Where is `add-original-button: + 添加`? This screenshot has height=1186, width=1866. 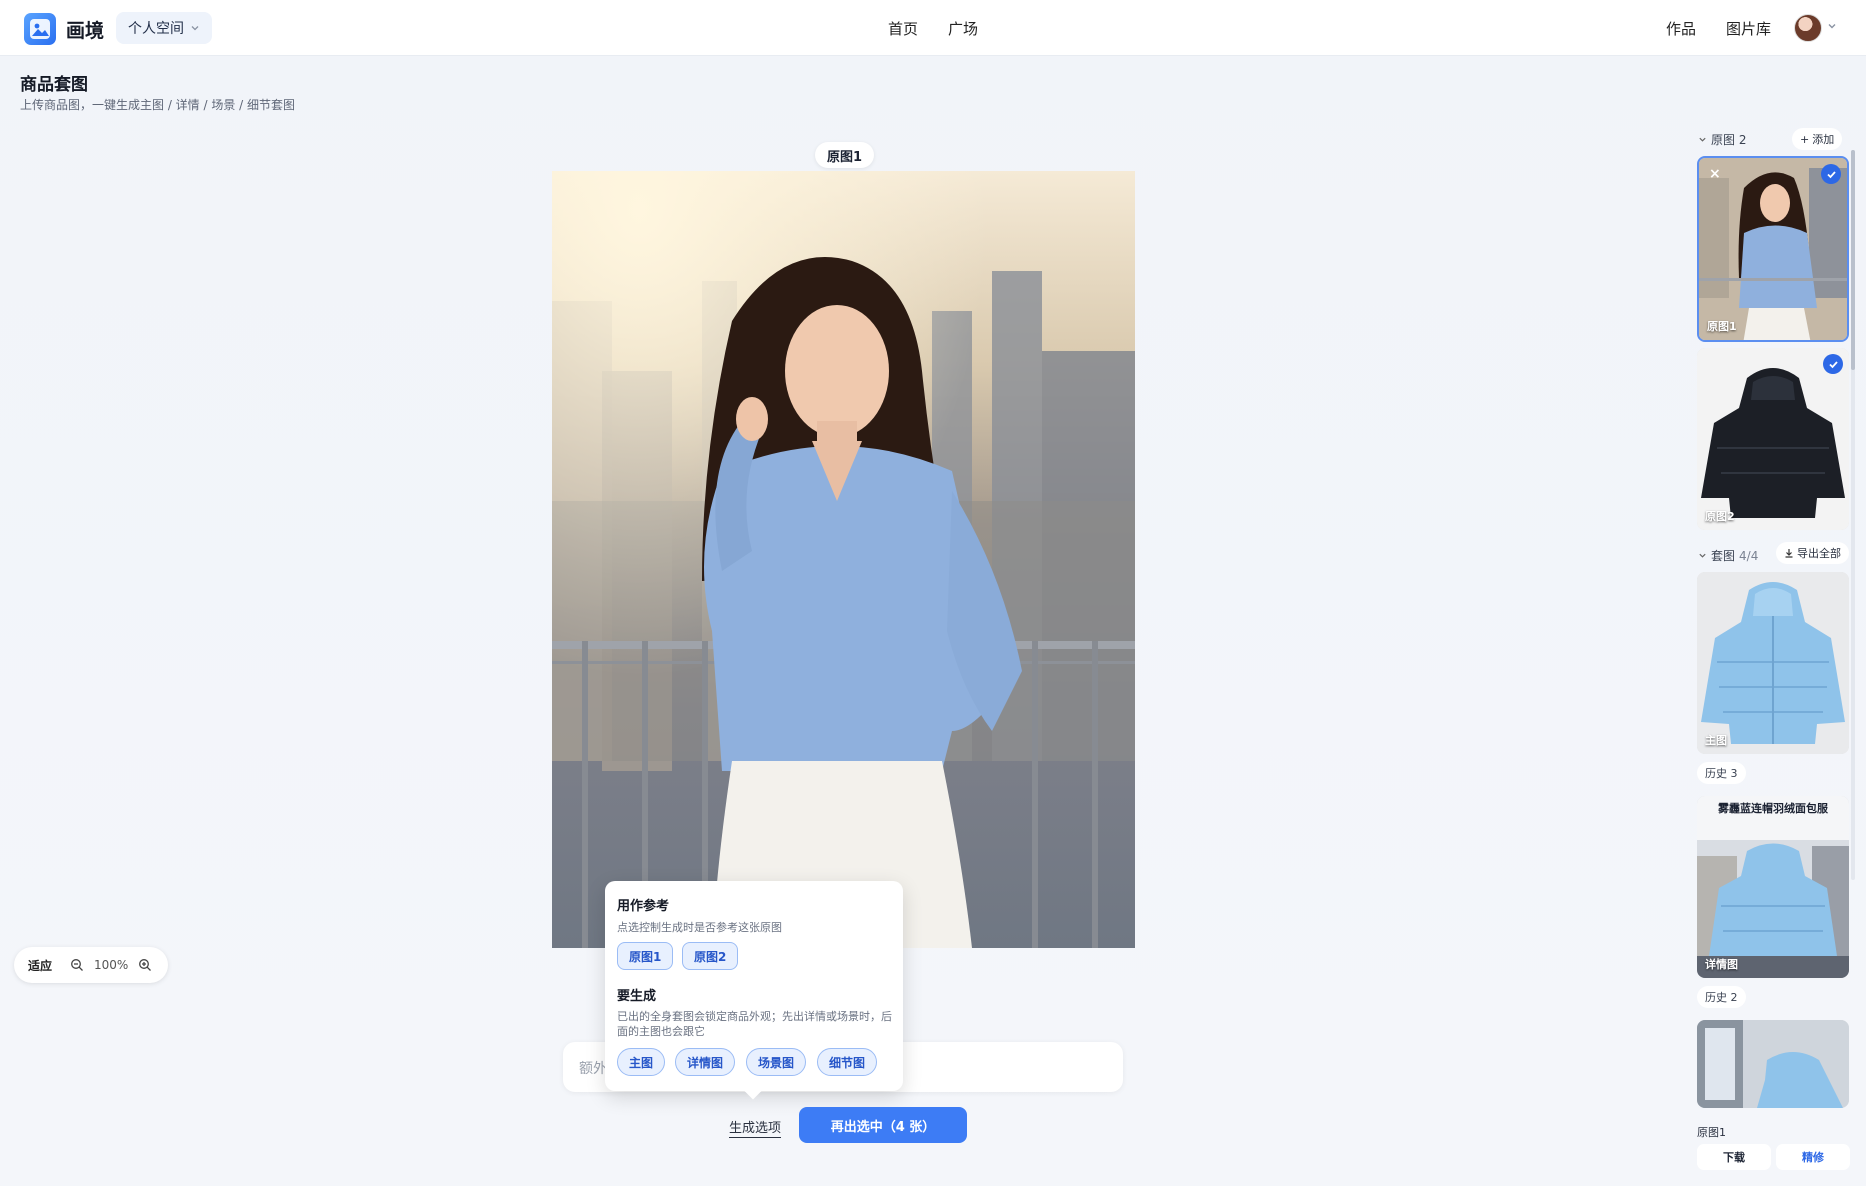
add-original-button: + 添加 is located at coordinates (1817, 139).